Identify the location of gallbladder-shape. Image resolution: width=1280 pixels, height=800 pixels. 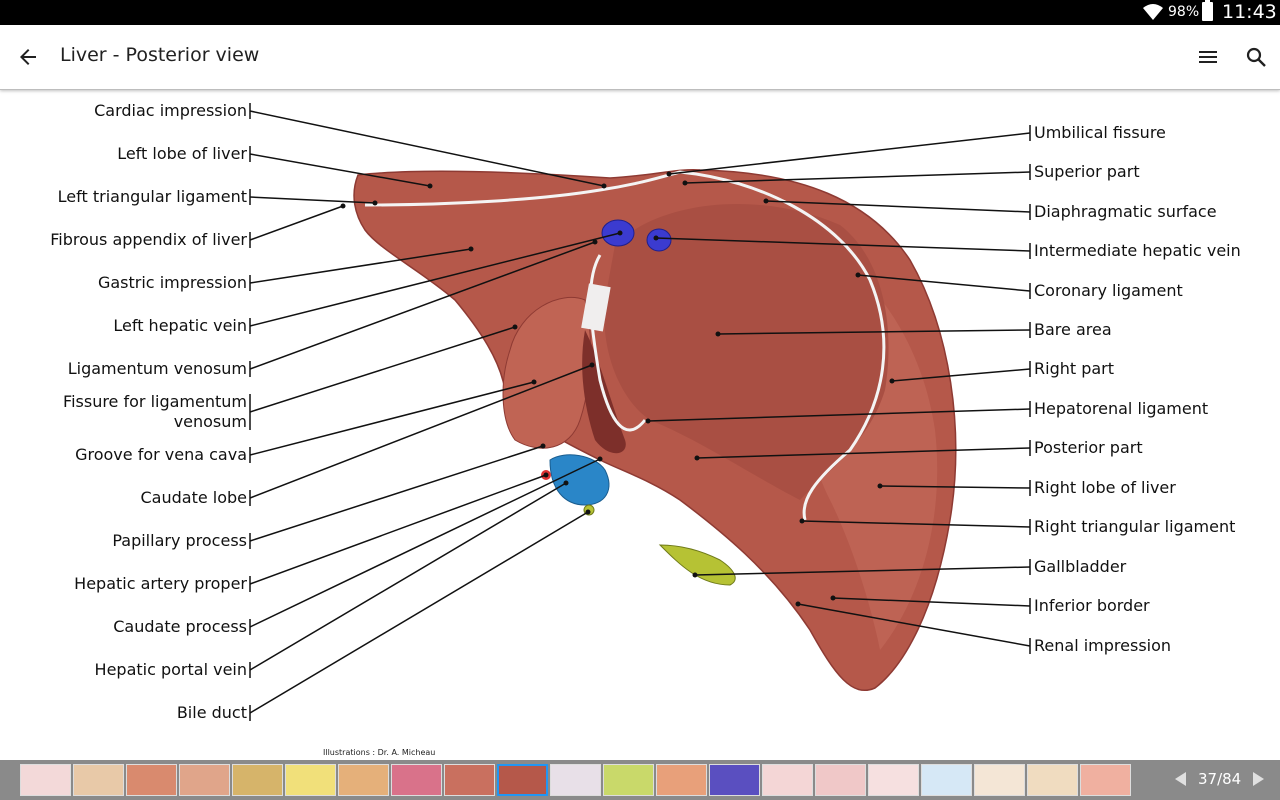
(697, 565).